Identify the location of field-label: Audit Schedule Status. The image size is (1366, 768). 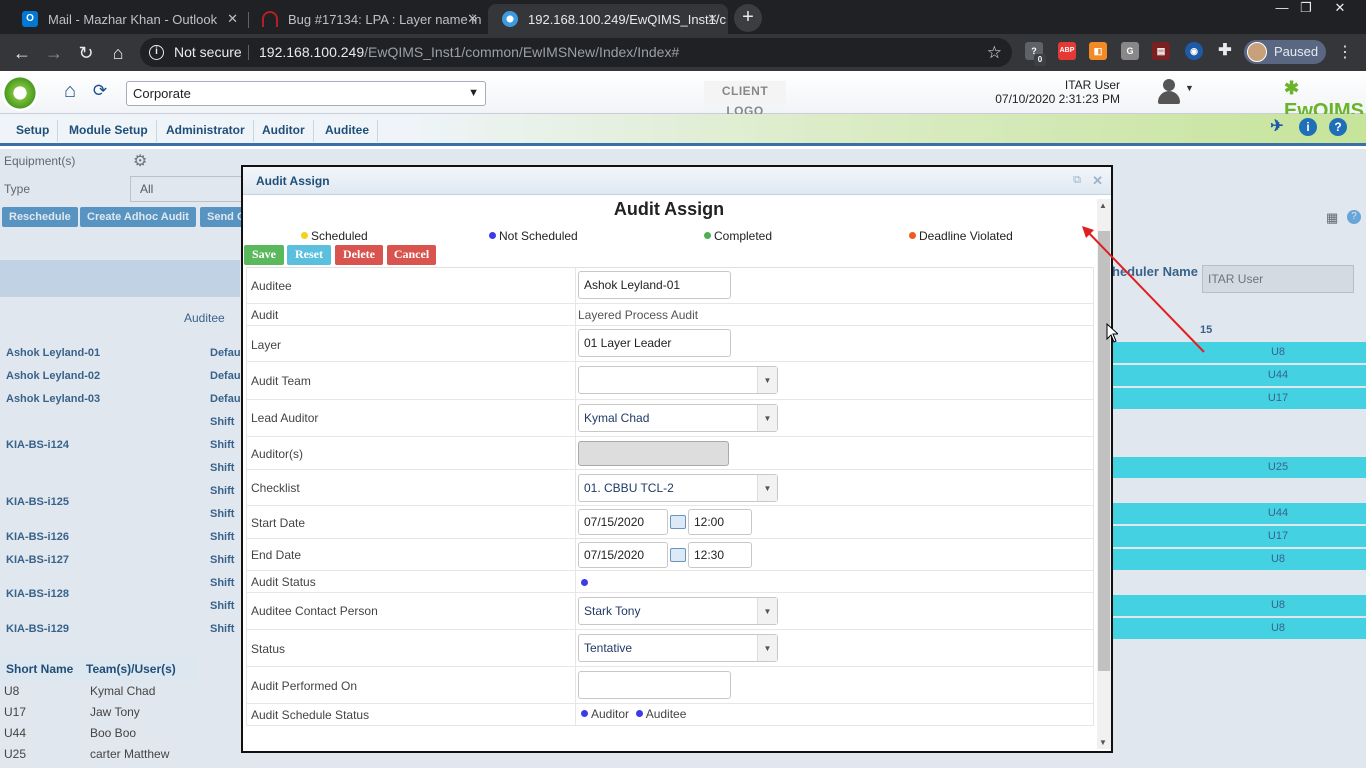
(310, 715).